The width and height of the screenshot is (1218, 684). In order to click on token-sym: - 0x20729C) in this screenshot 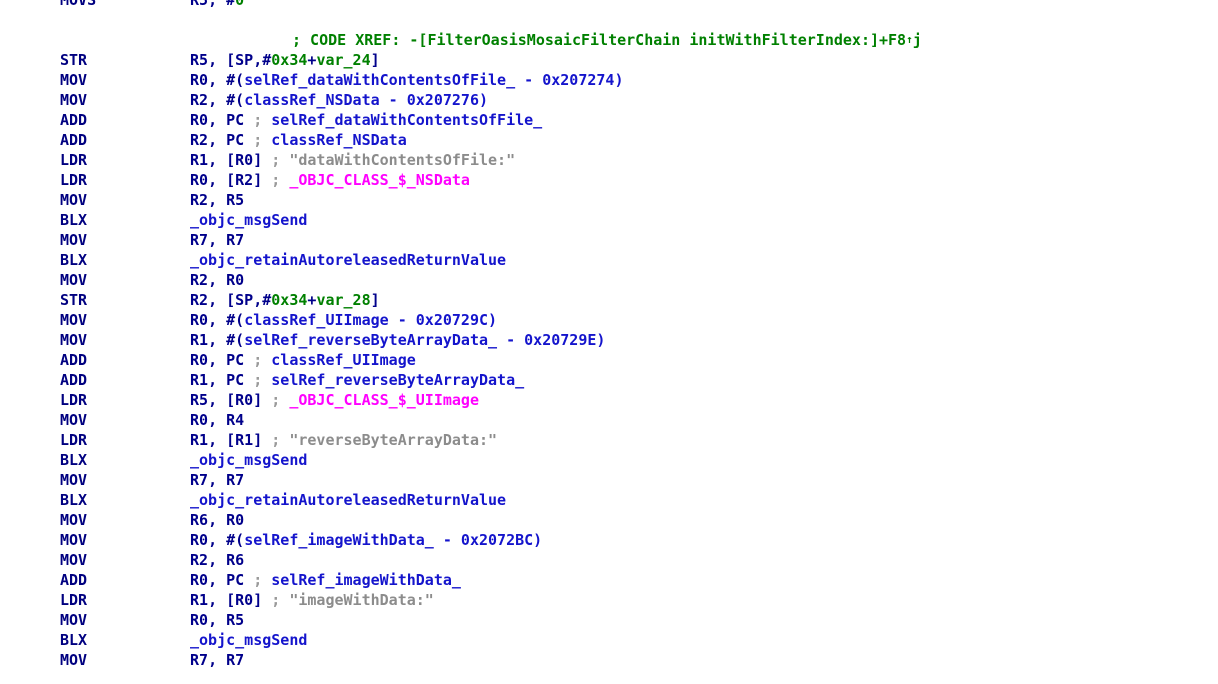, I will do `click(443, 320)`.